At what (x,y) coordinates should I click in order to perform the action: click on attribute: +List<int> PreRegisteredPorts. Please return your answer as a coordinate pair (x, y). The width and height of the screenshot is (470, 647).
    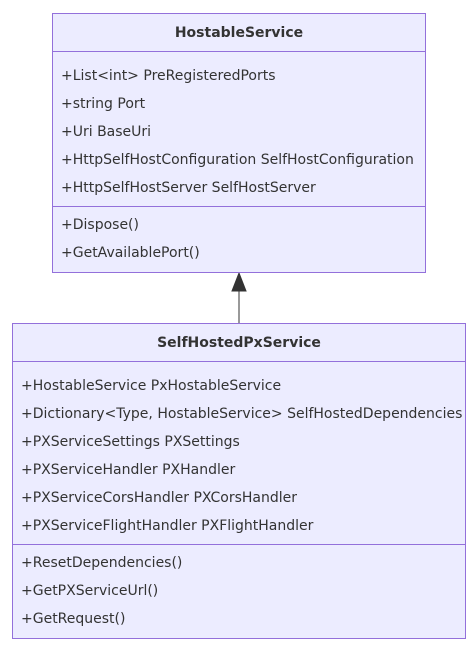
    Looking at the image, I should click on (168, 76).